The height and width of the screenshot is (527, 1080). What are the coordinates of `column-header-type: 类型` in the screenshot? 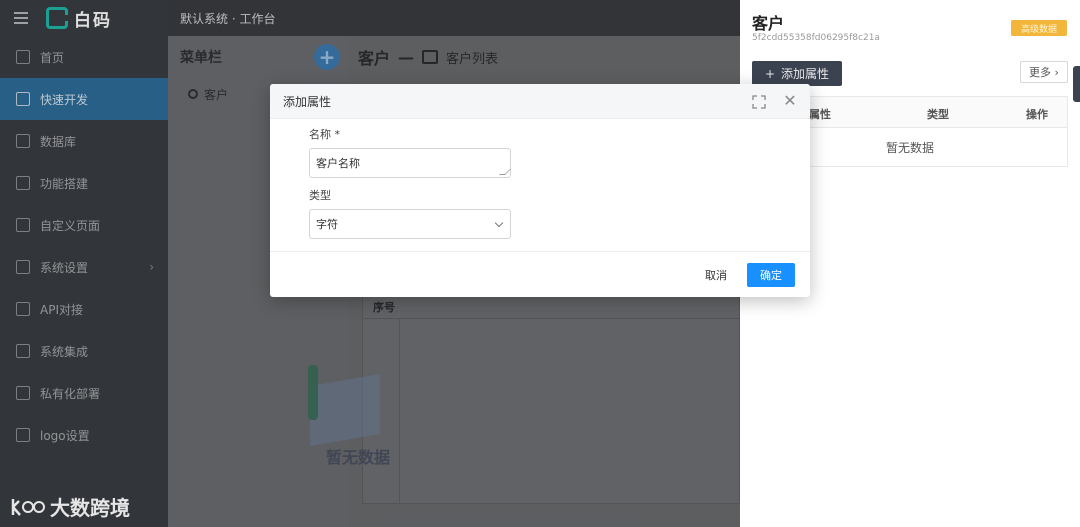 It's located at (938, 114).